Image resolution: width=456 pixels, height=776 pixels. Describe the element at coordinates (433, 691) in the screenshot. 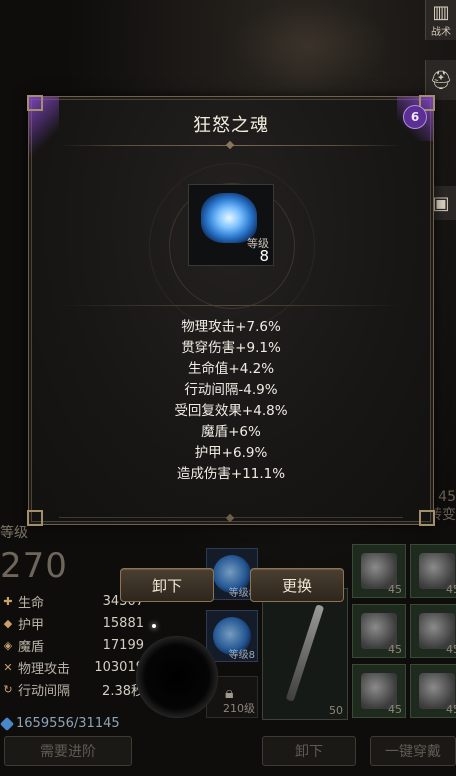

I see `equip-slot-boots: 45` at that location.